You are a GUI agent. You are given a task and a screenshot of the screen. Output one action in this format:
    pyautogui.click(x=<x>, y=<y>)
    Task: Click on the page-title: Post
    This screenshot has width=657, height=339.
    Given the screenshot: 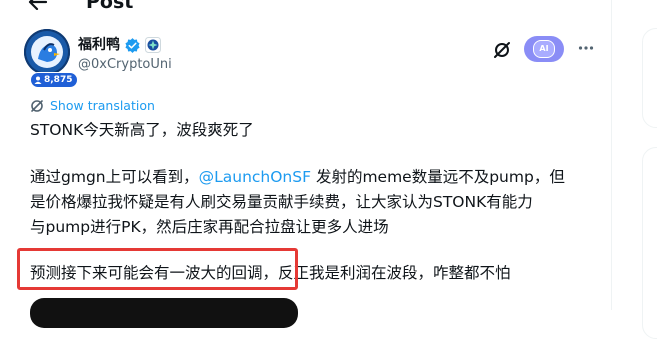 What is the action you would take?
    pyautogui.click(x=110, y=6)
    